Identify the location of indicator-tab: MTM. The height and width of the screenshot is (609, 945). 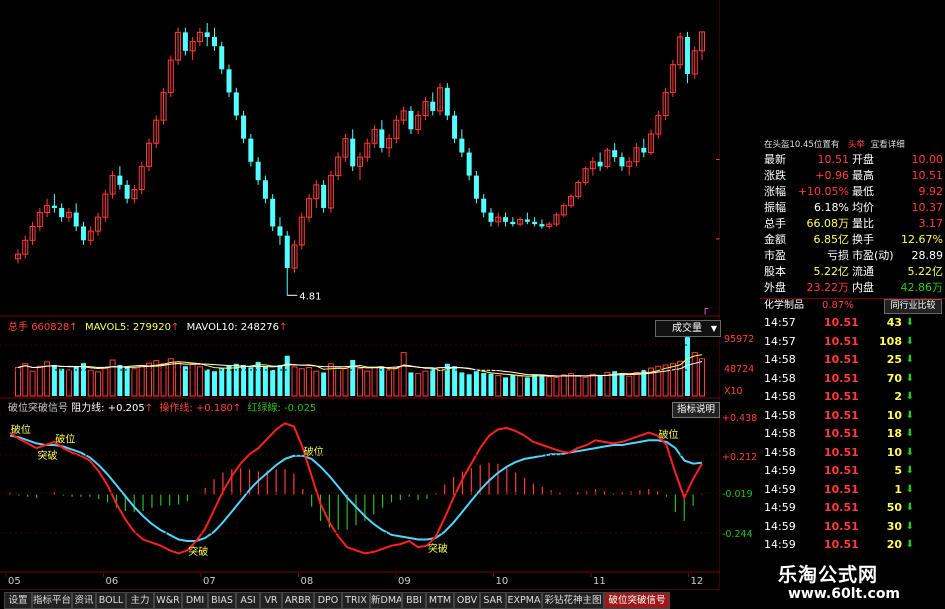
(440, 600).